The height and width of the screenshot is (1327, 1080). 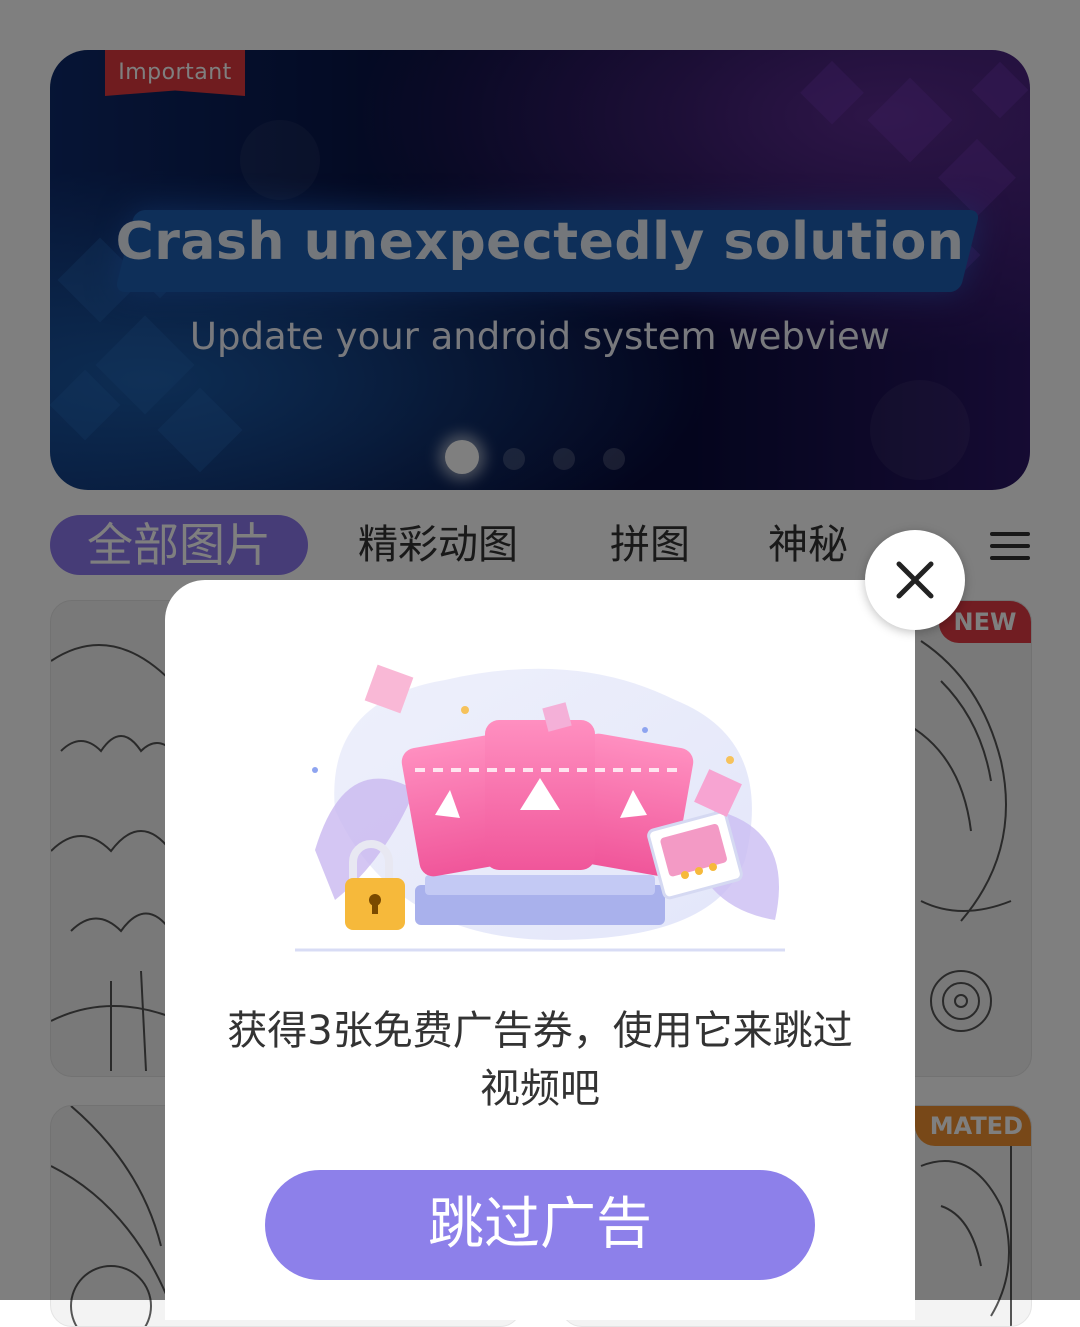 I want to click on close-icon, so click(x=915, y=580).